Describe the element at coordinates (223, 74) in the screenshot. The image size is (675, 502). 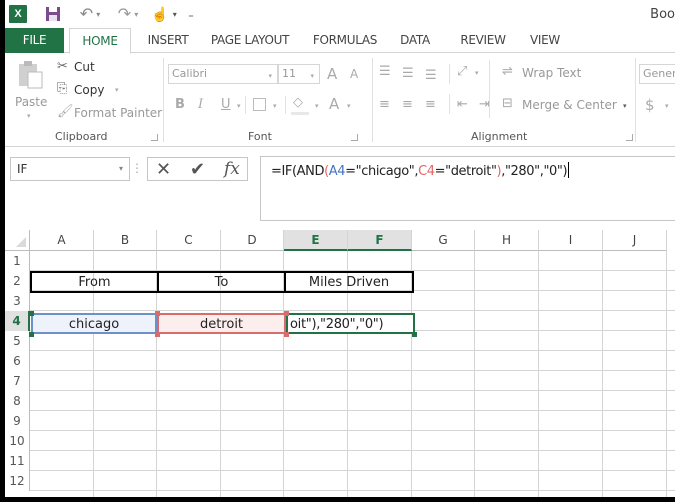
I see `font-name-dropdown: Calibri ▾` at that location.